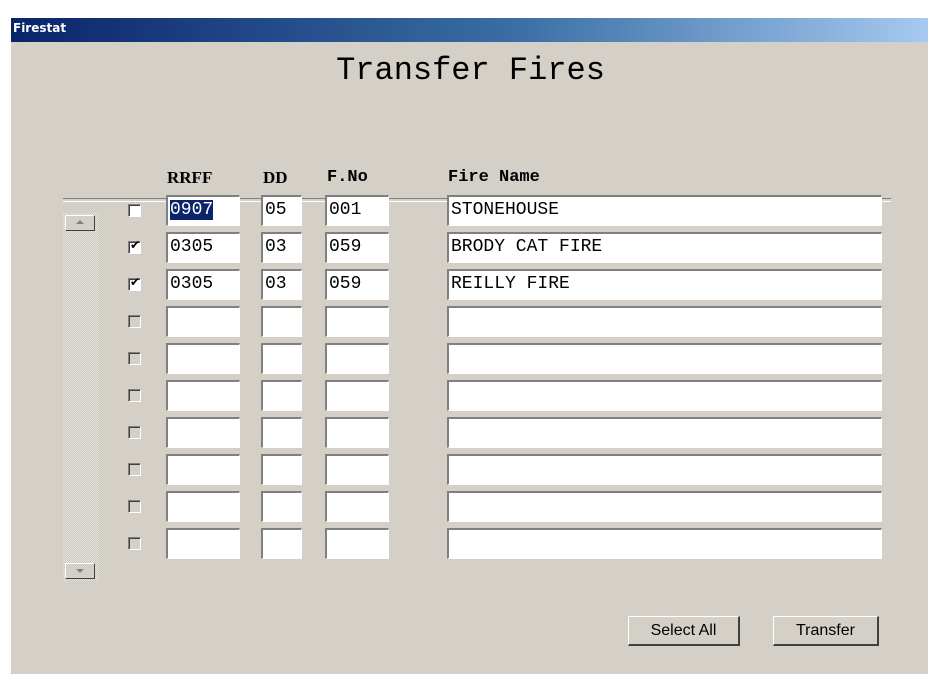 This screenshot has height=674, width=928. What do you see at coordinates (80, 223) in the screenshot?
I see `scroll-up-arrow-icon` at bounding box center [80, 223].